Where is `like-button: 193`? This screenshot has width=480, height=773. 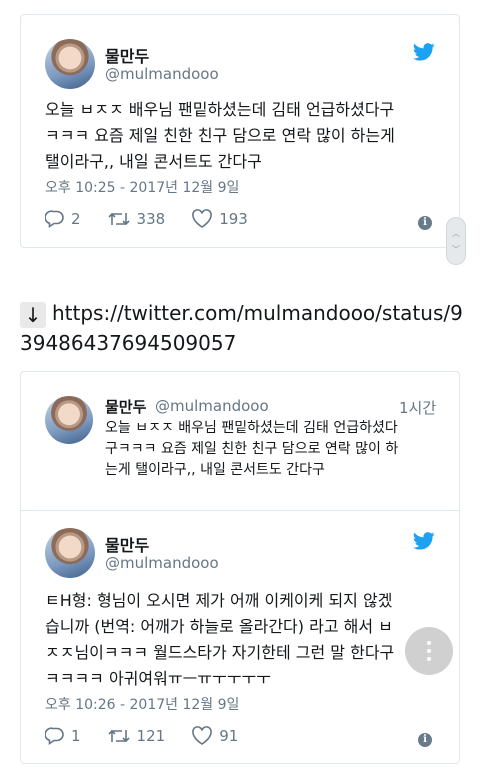 like-button: 193 is located at coordinates (219, 219).